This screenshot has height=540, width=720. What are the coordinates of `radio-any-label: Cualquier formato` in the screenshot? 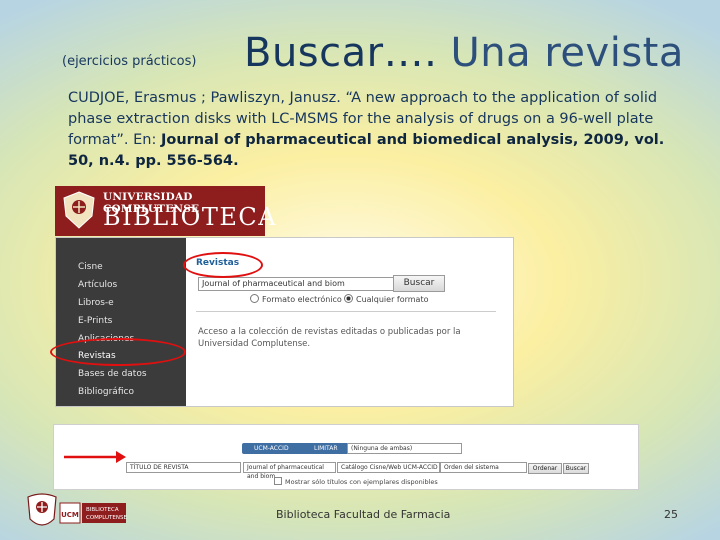 It's located at (392, 299).